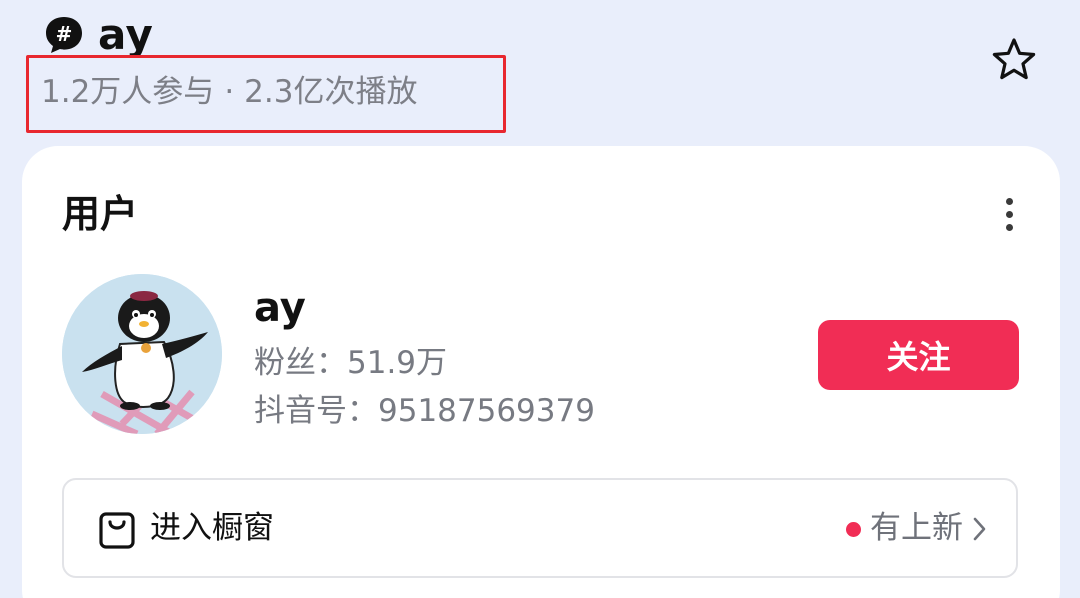 The image size is (1080, 598). I want to click on new-items-label: 有上新, so click(916, 528).